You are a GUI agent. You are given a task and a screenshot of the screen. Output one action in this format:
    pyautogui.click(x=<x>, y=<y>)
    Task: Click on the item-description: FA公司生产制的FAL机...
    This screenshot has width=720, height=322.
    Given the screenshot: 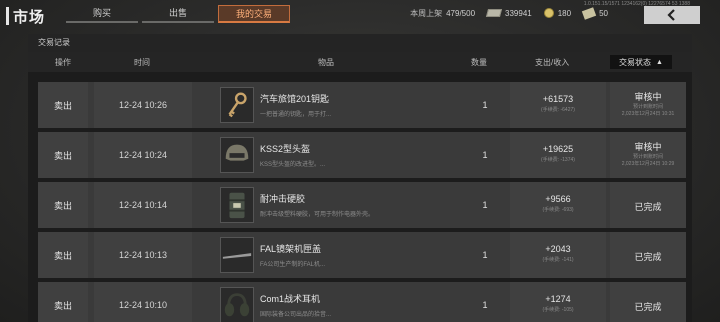 What is the action you would take?
    pyautogui.click(x=293, y=265)
    